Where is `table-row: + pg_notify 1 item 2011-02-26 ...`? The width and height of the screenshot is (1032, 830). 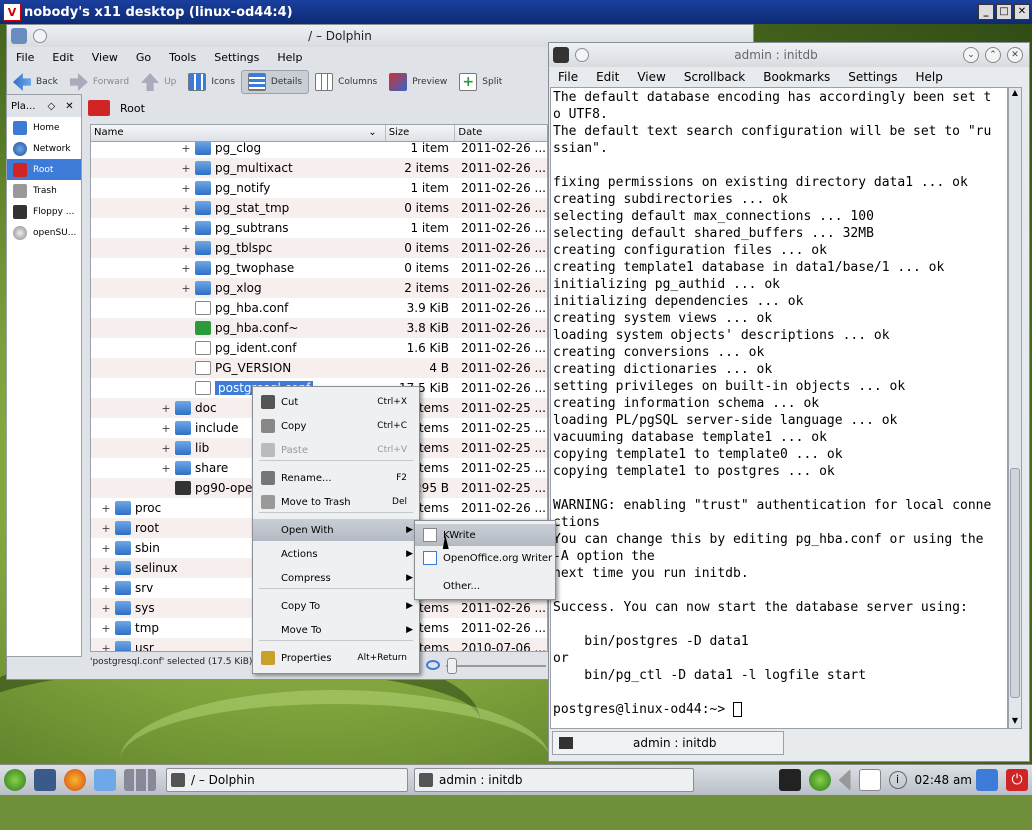 table-row: + pg_notify 1 item 2011-02-26 ... is located at coordinates (319, 188).